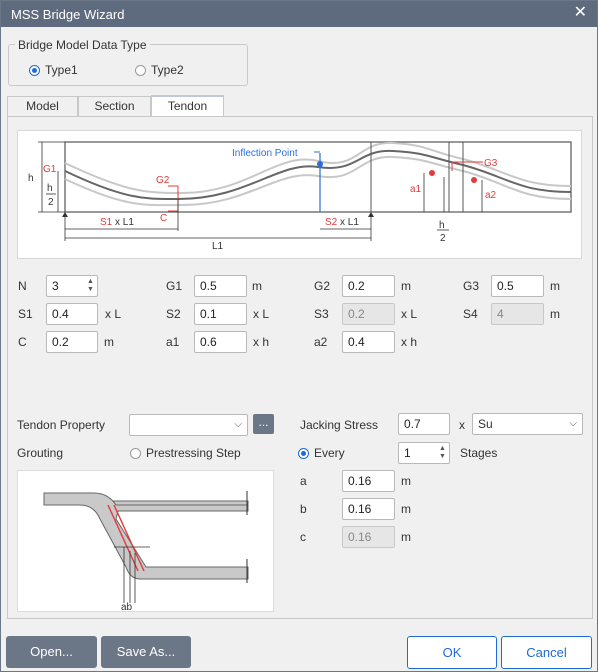  Describe the element at coordinates (220, 314) in the screenshot. I see `s2-input: 0.1` at that location.